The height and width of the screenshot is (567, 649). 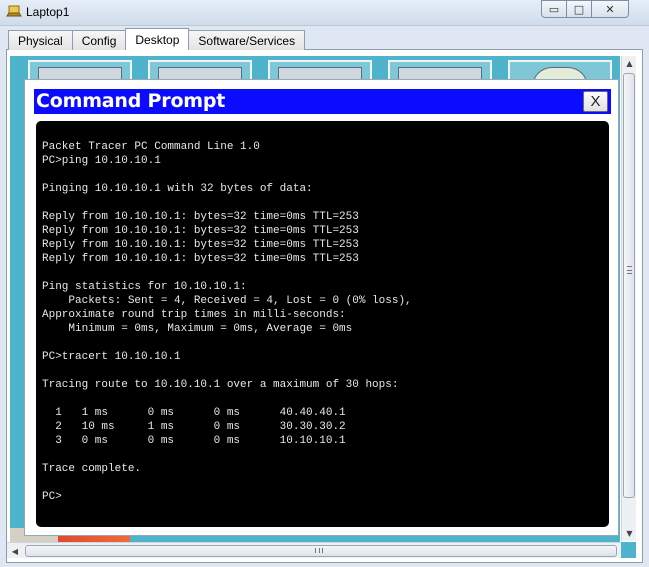 What do you see at coordinates (194, 441) in the screenshot?
I see `terminal-line: 3 0 ms 0 ms 0 ms 10.10.10.1` at bounding box center [194, 441].